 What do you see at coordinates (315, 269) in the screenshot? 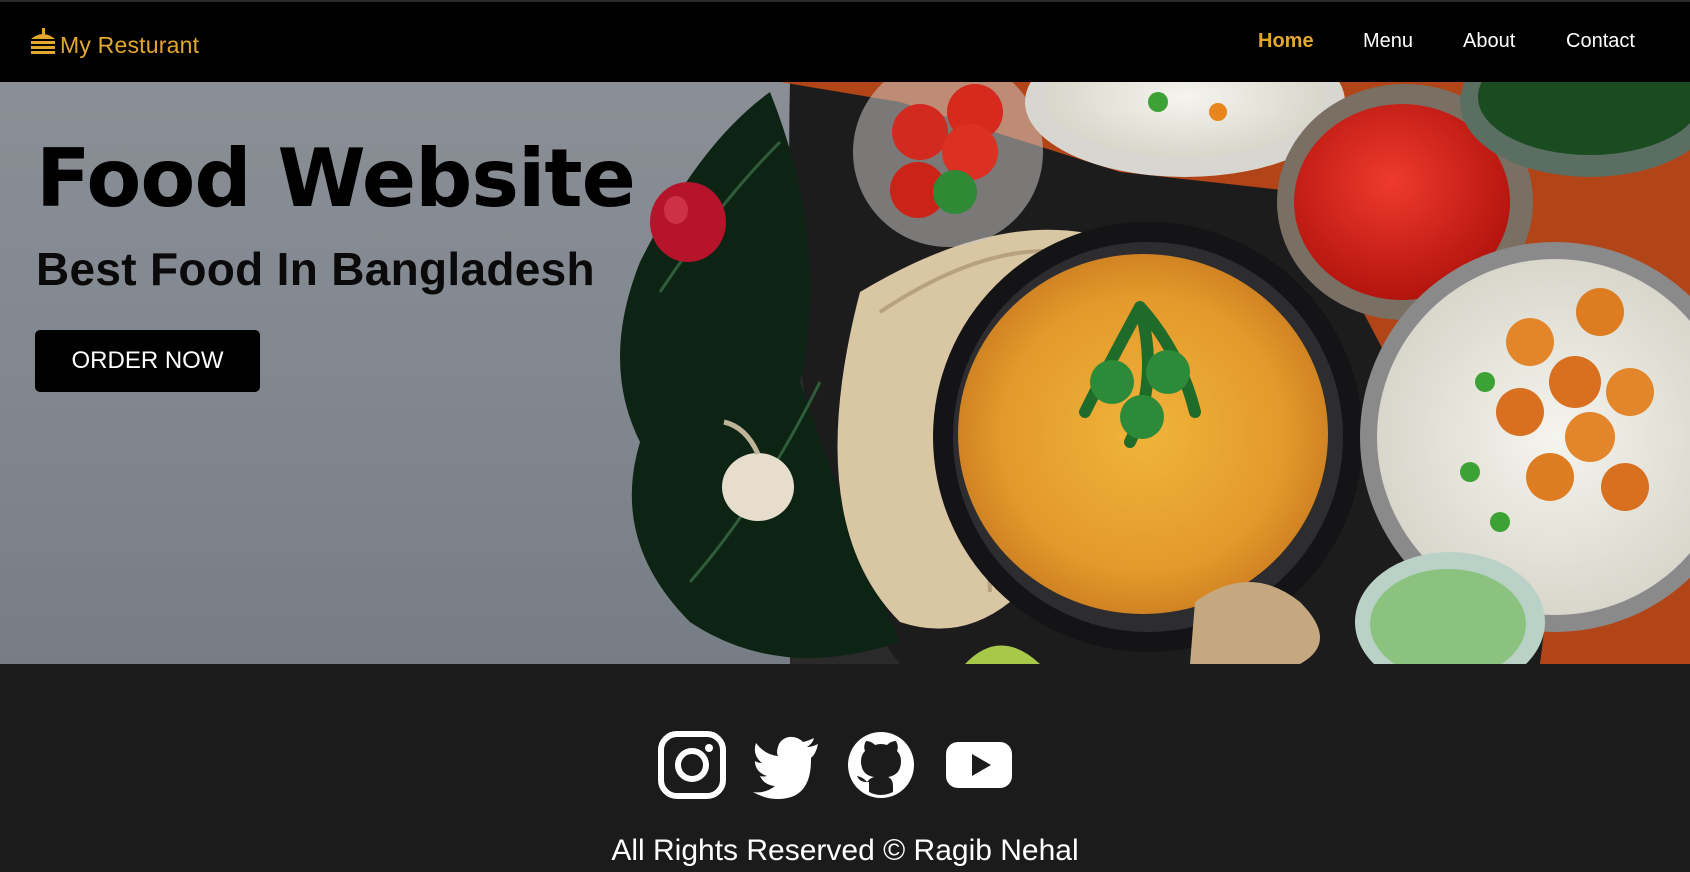
I see `hero-subtitle: Best Food In Bangladesh` at bounding box center [315, 269].